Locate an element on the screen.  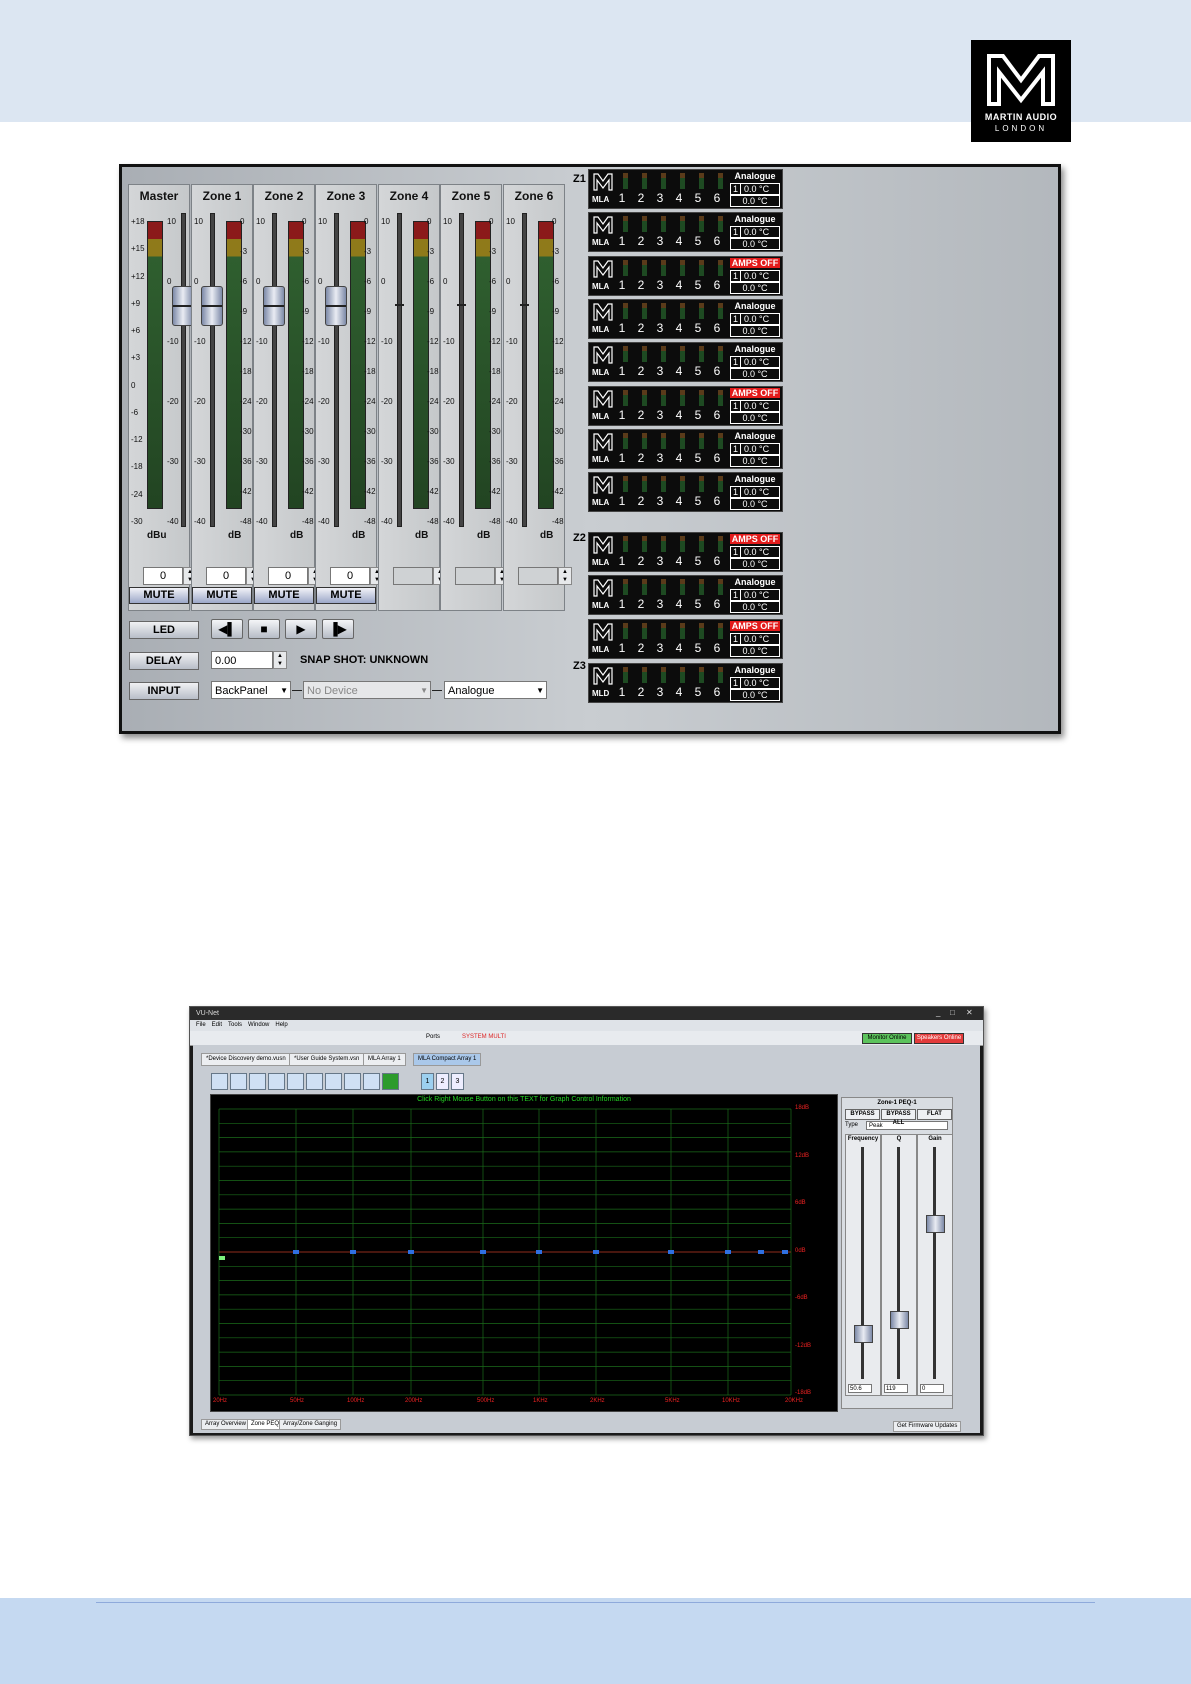
peq-value-field: 50.6 is located at coordinates (860, 1388).